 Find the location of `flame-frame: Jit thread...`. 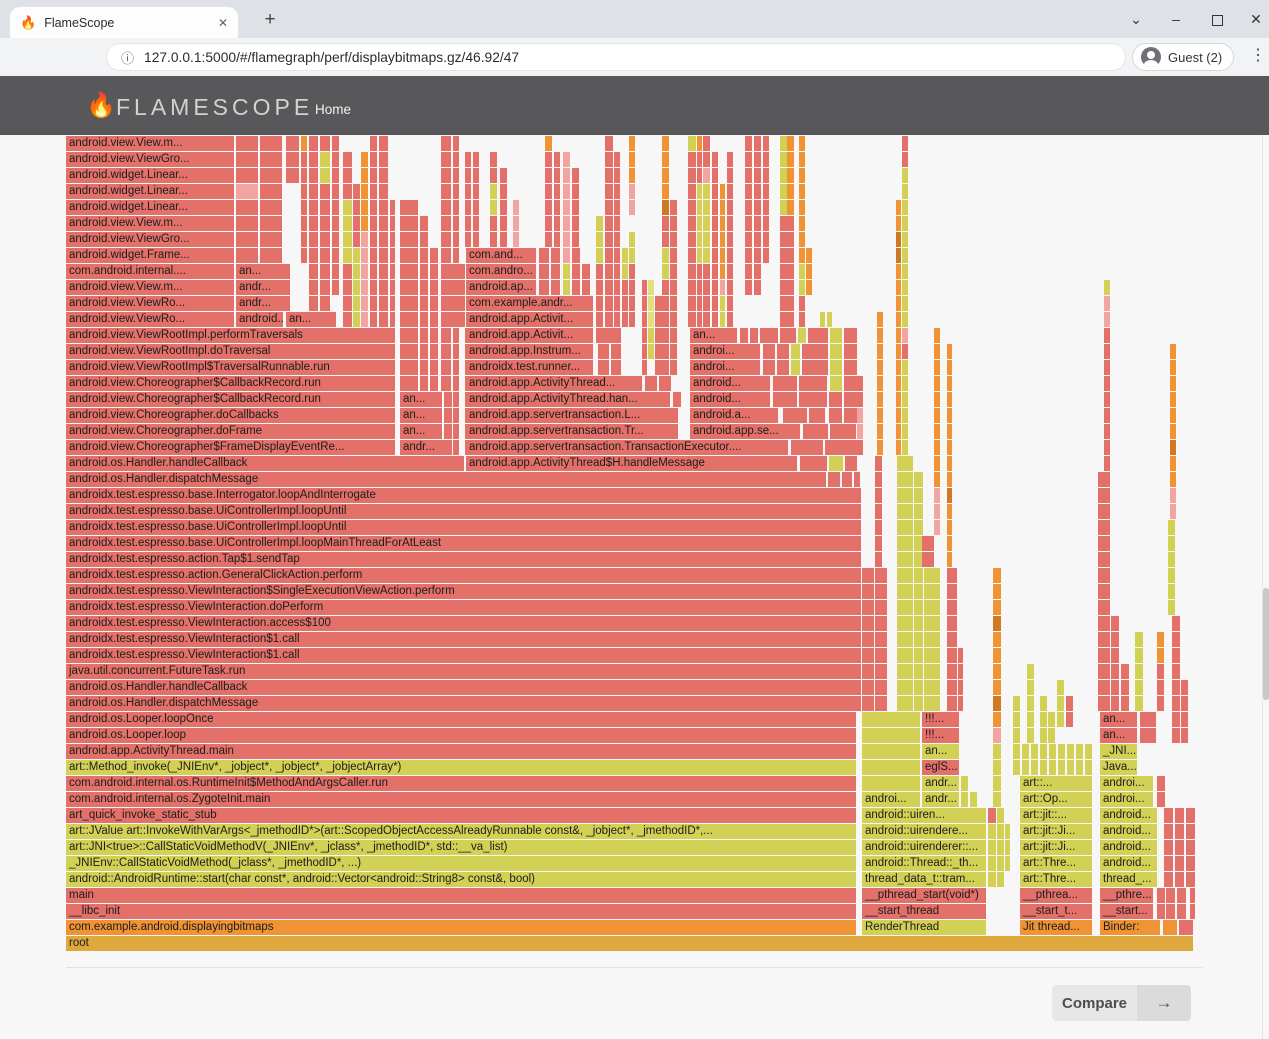

flame-frame: Jit thread... is located at coordinates (1056, 927).